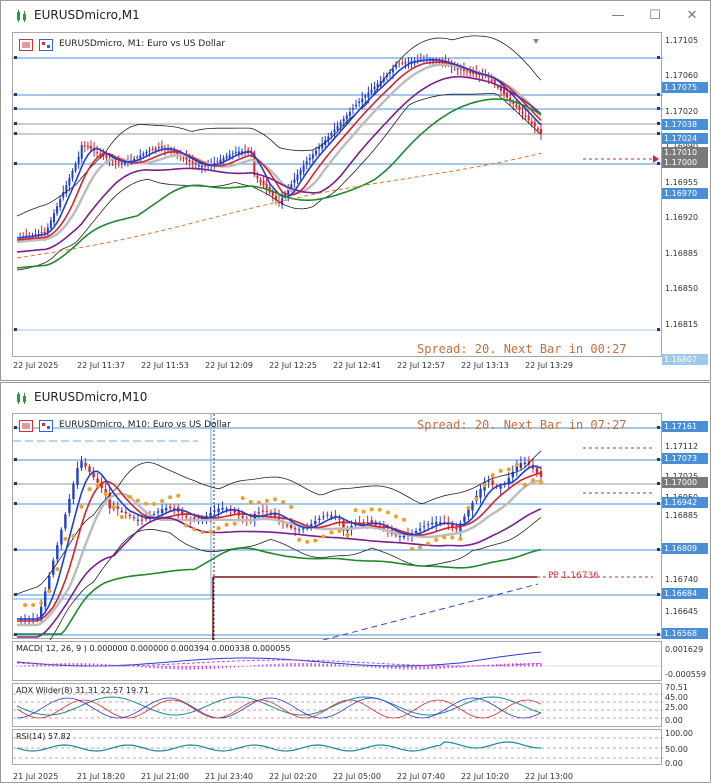 This screenshot has height=783, width=711. What do you see at coordinates (229, 365) in the screenshot?
I see `time-axis-label: 22 Jul 12:09` at bounding box center [229, 365].